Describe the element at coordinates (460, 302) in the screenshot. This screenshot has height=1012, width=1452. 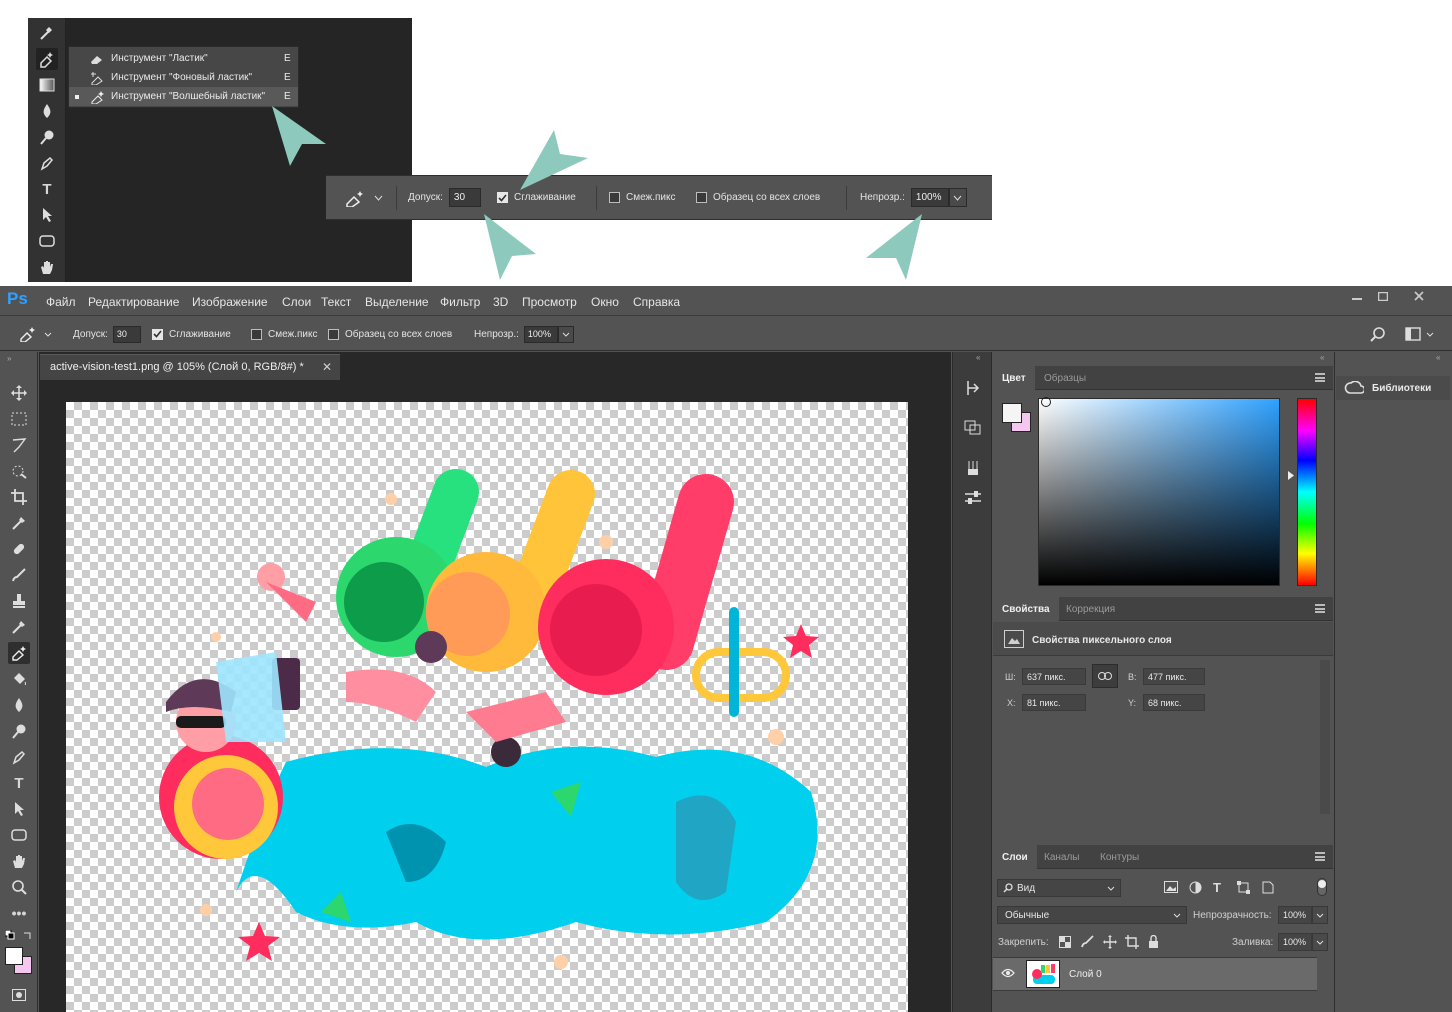
I see `menu-filter: Фильтр` at that location.